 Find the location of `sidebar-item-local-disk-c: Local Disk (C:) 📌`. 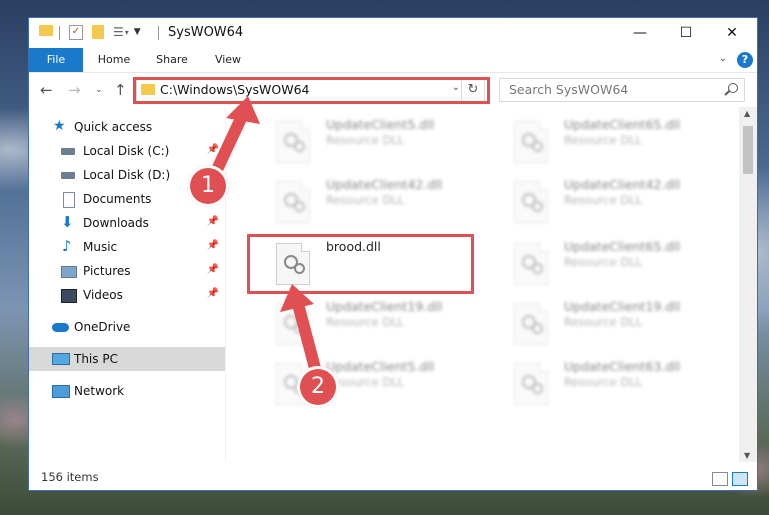

sidebar-item-local-disk-c: Local Disk (C:) 📌 is located at coordinates (127, 151).